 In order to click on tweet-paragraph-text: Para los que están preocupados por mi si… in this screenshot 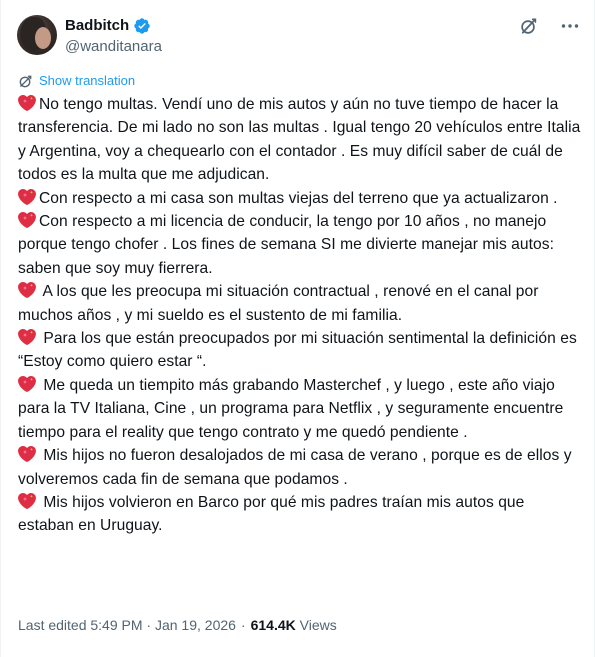, I will do `click(297, 350)`.